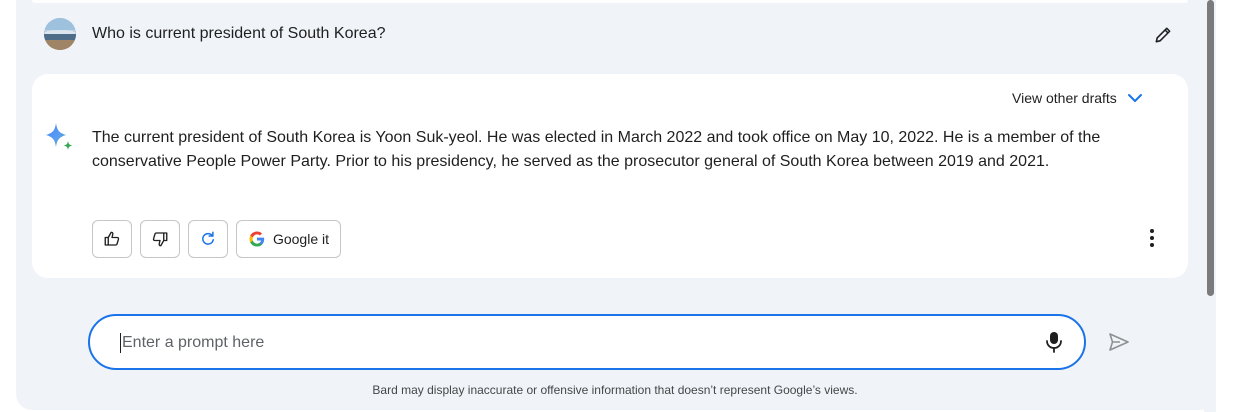  I want to click on more-vert-icon, so click(1152, 238).